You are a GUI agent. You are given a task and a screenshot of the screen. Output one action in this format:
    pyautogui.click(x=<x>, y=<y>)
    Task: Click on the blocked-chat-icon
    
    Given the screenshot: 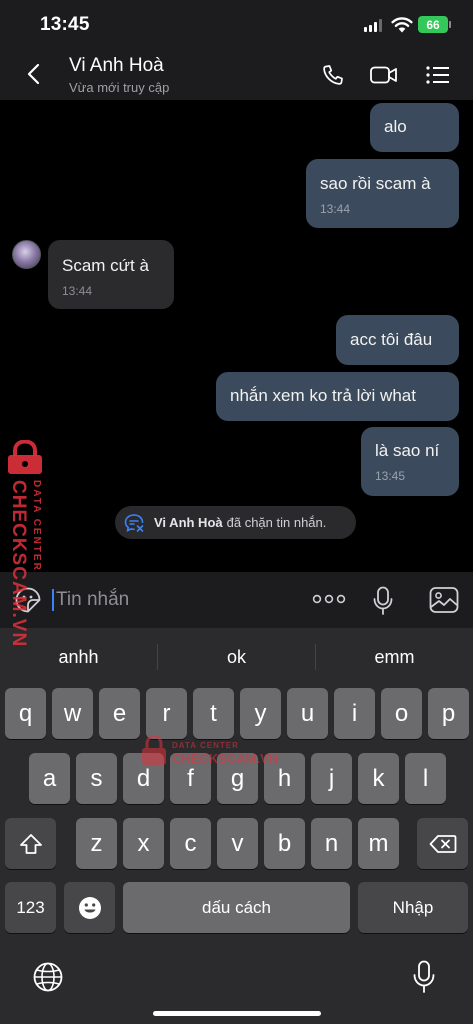 What is the action you would take?
    pyautogui.click(x=134, y=522)
    